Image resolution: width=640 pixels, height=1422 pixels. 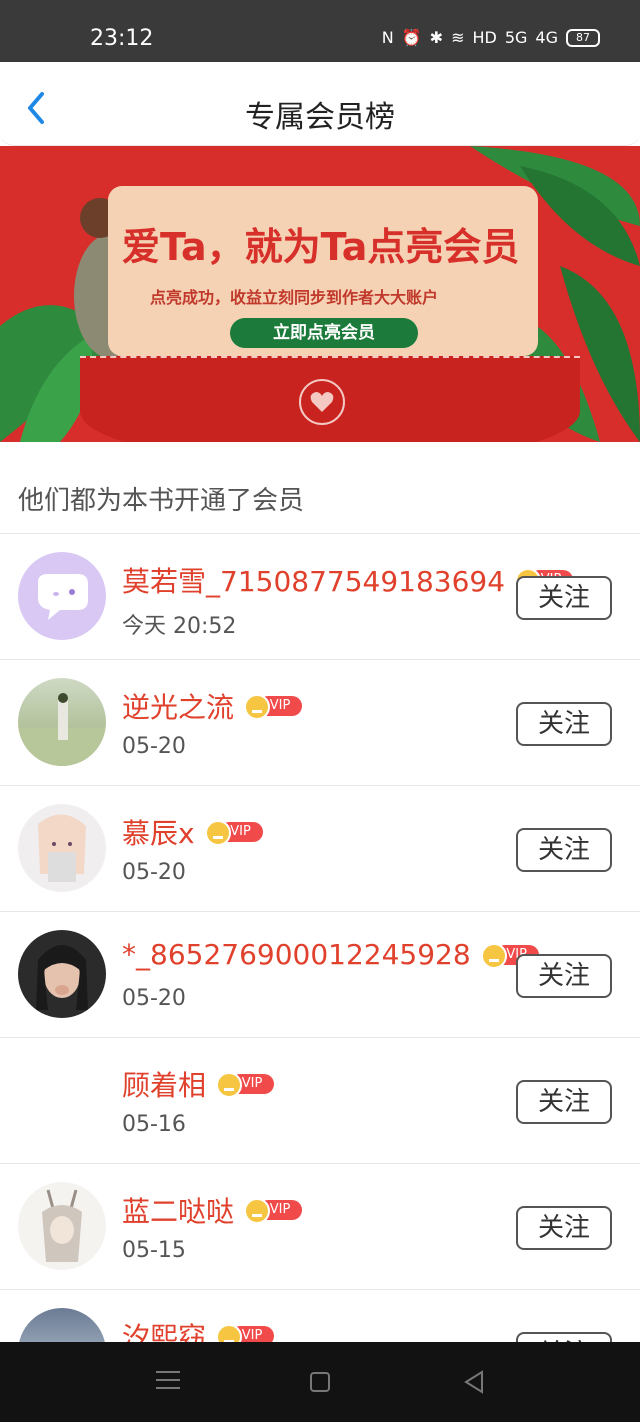 I want to click on system-navigation-bar, so click(x=320, y=1382).